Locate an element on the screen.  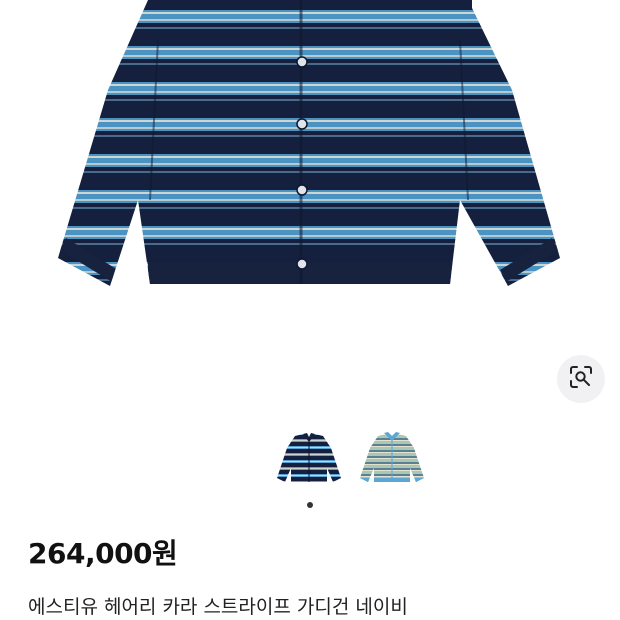
product-price: 264,000원 is located at coordinates (103, 553).